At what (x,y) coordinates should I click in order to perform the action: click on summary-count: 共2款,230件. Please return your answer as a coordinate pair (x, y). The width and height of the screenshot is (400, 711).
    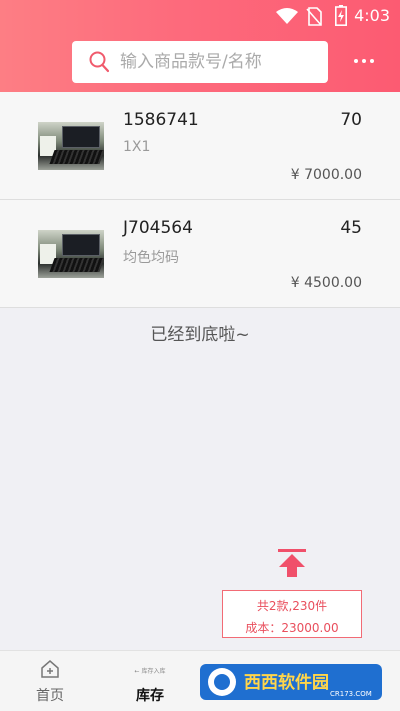
    Looking at the image, I should click on (292, 606).